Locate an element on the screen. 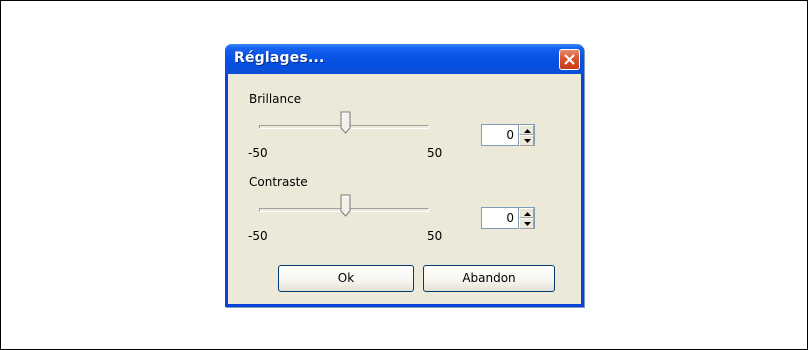 Image resolution: width=808 pixels, height=350 pixels. brillance-spin-down-button is located at coordinates (526, 140).